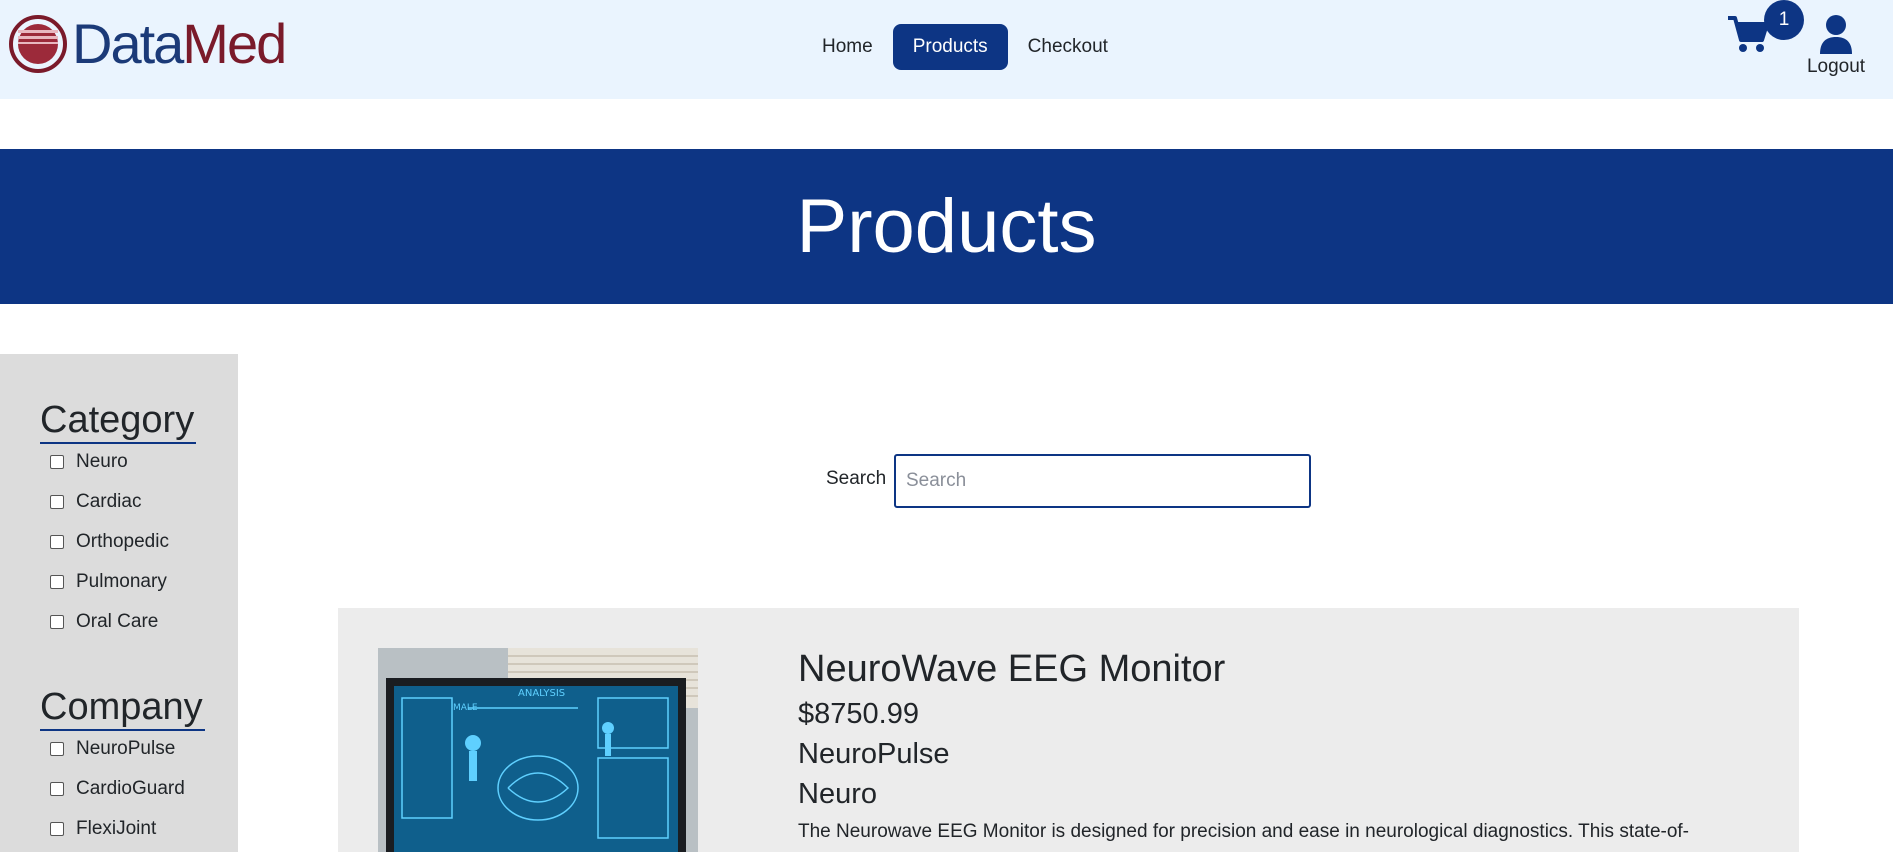 Image resolution: width=1893 pixels, height=852 pixels. What do you see at coordinates (1784, 20) in the screenshot?
I see `cart-count-badge: 1` at bounding box center [1784, 20].